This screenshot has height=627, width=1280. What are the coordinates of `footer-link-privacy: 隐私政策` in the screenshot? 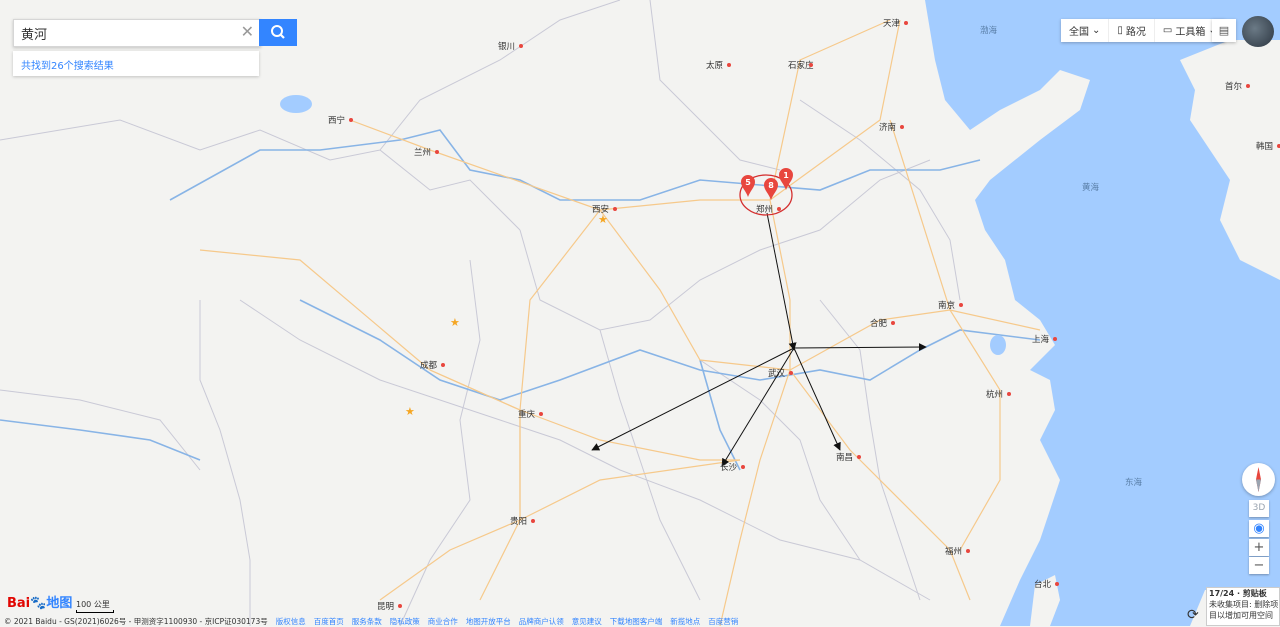 It's located at (405, 621).